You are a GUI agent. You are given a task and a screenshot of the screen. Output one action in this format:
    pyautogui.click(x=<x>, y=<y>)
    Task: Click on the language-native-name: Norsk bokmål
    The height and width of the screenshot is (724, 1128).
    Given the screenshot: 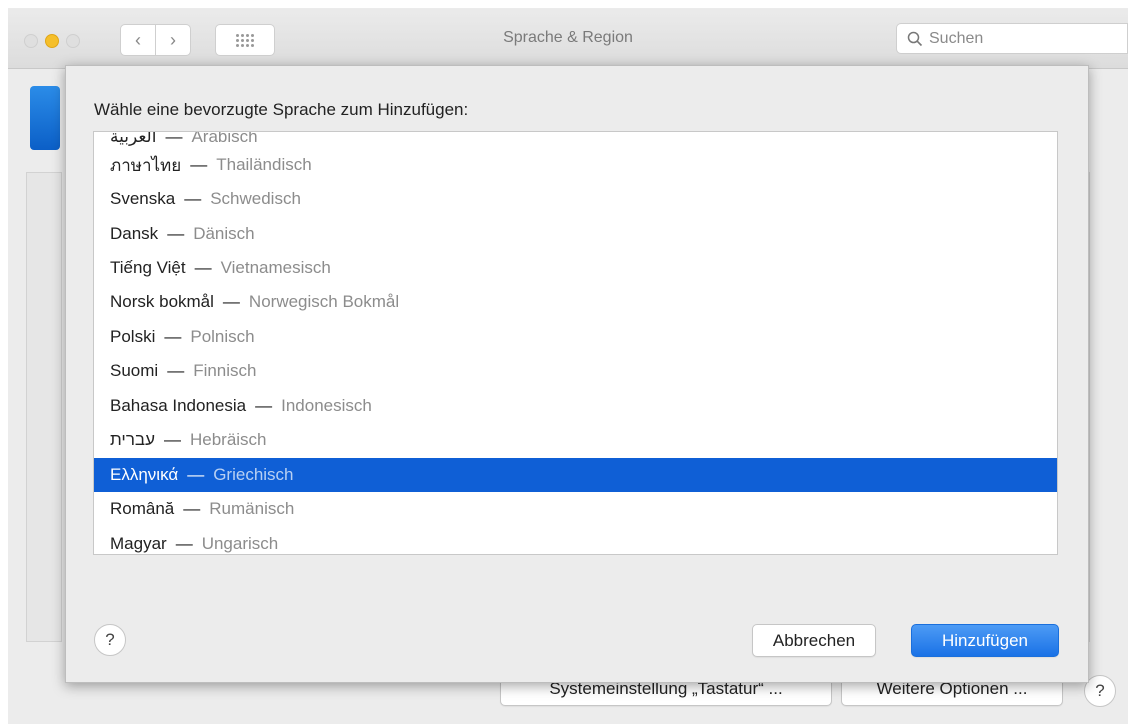 What is the action you would take?
    pyautogui.click(x=162, y=301)
    